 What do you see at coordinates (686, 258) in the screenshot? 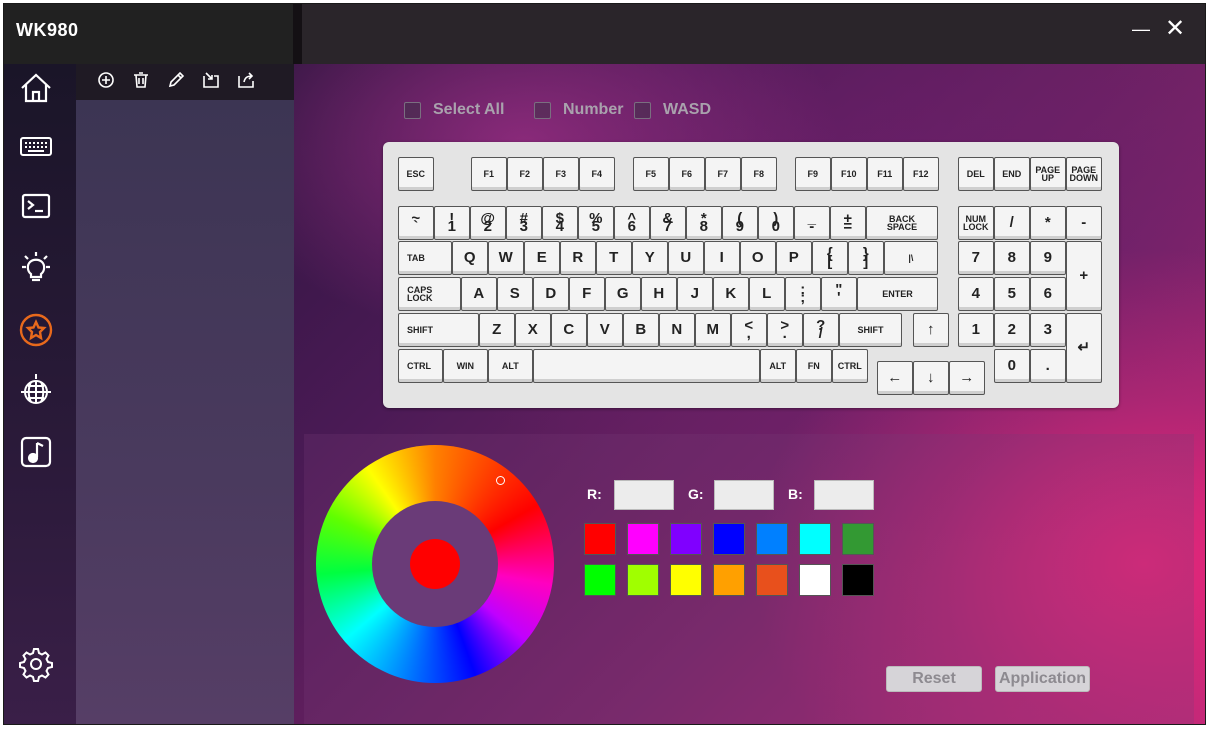
I see `key: U` at bounding box center [686, 258].